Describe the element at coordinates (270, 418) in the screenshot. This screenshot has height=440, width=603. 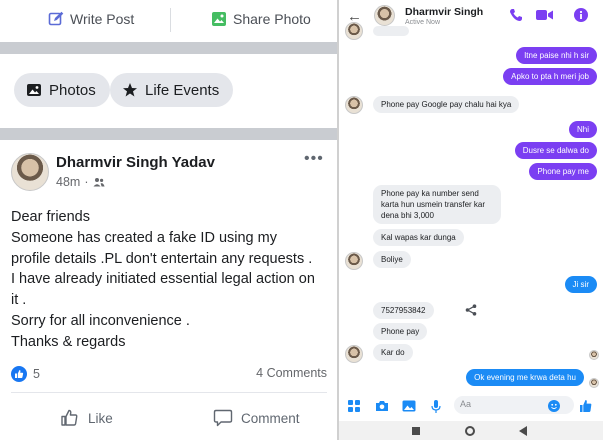
I see `comment-label: Comment` at that location.